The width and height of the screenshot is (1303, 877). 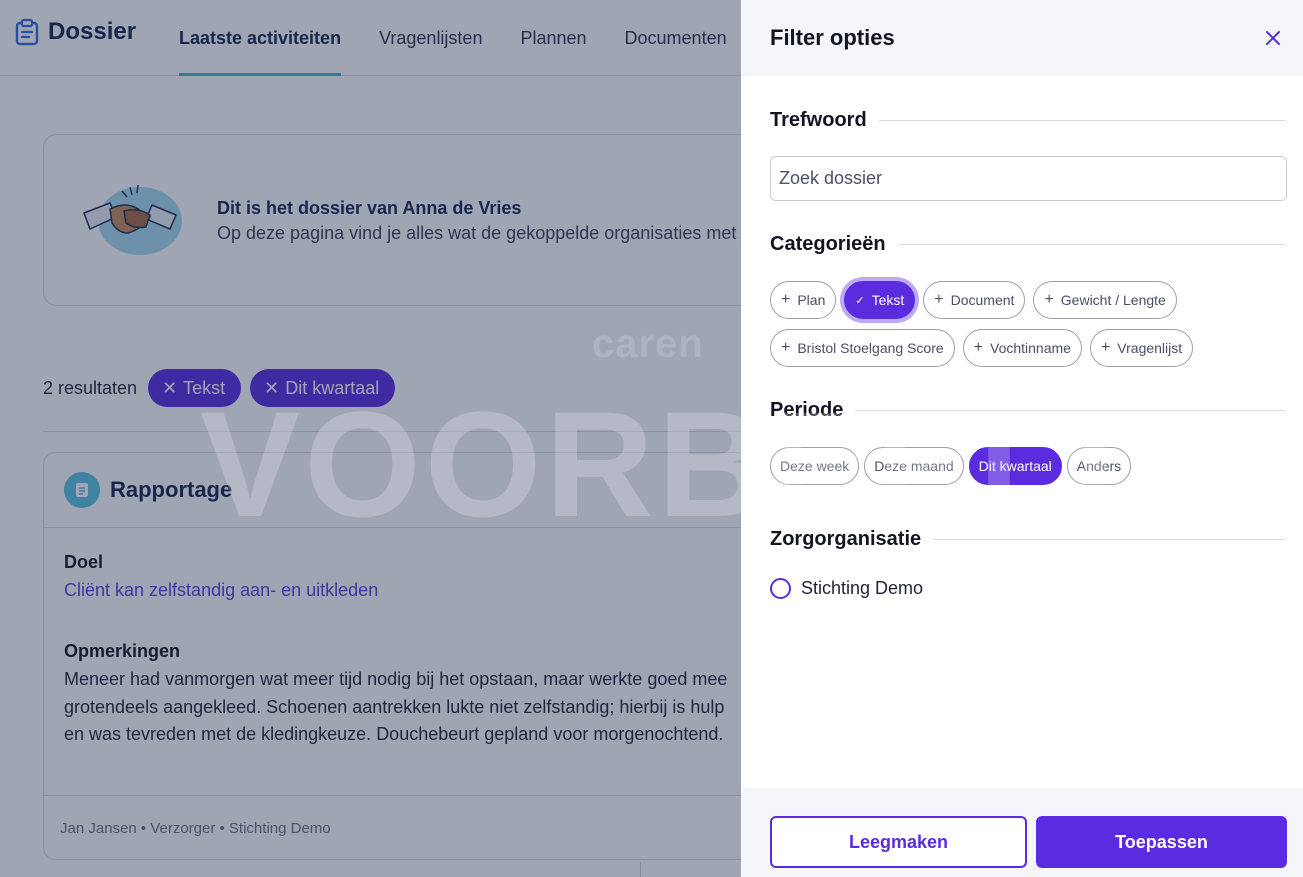 I want to click on organisation-section-title: Zorgorganisatie, so click(x=1028, y=539).